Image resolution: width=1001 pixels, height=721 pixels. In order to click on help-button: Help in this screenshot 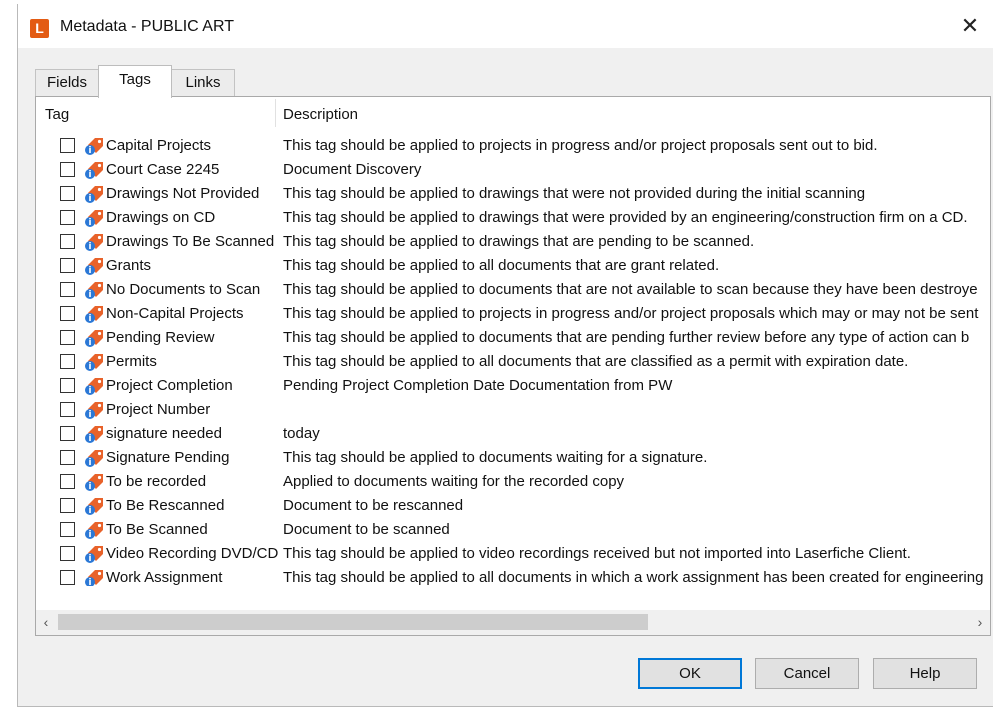, I will do `click(925, 673)`.